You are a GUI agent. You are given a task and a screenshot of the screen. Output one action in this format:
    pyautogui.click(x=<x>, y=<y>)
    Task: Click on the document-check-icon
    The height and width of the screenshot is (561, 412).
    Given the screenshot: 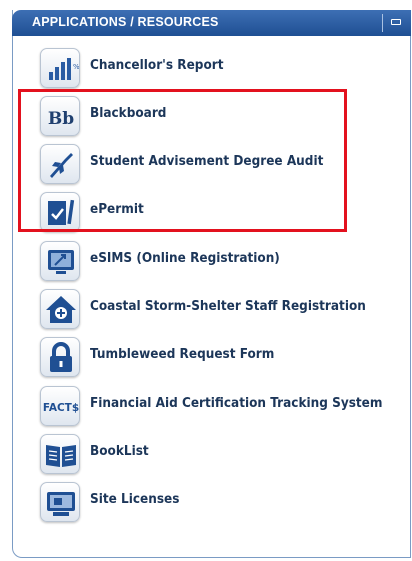 What is the action you would take?
    pyautogui.click(x=60, y=212)
    